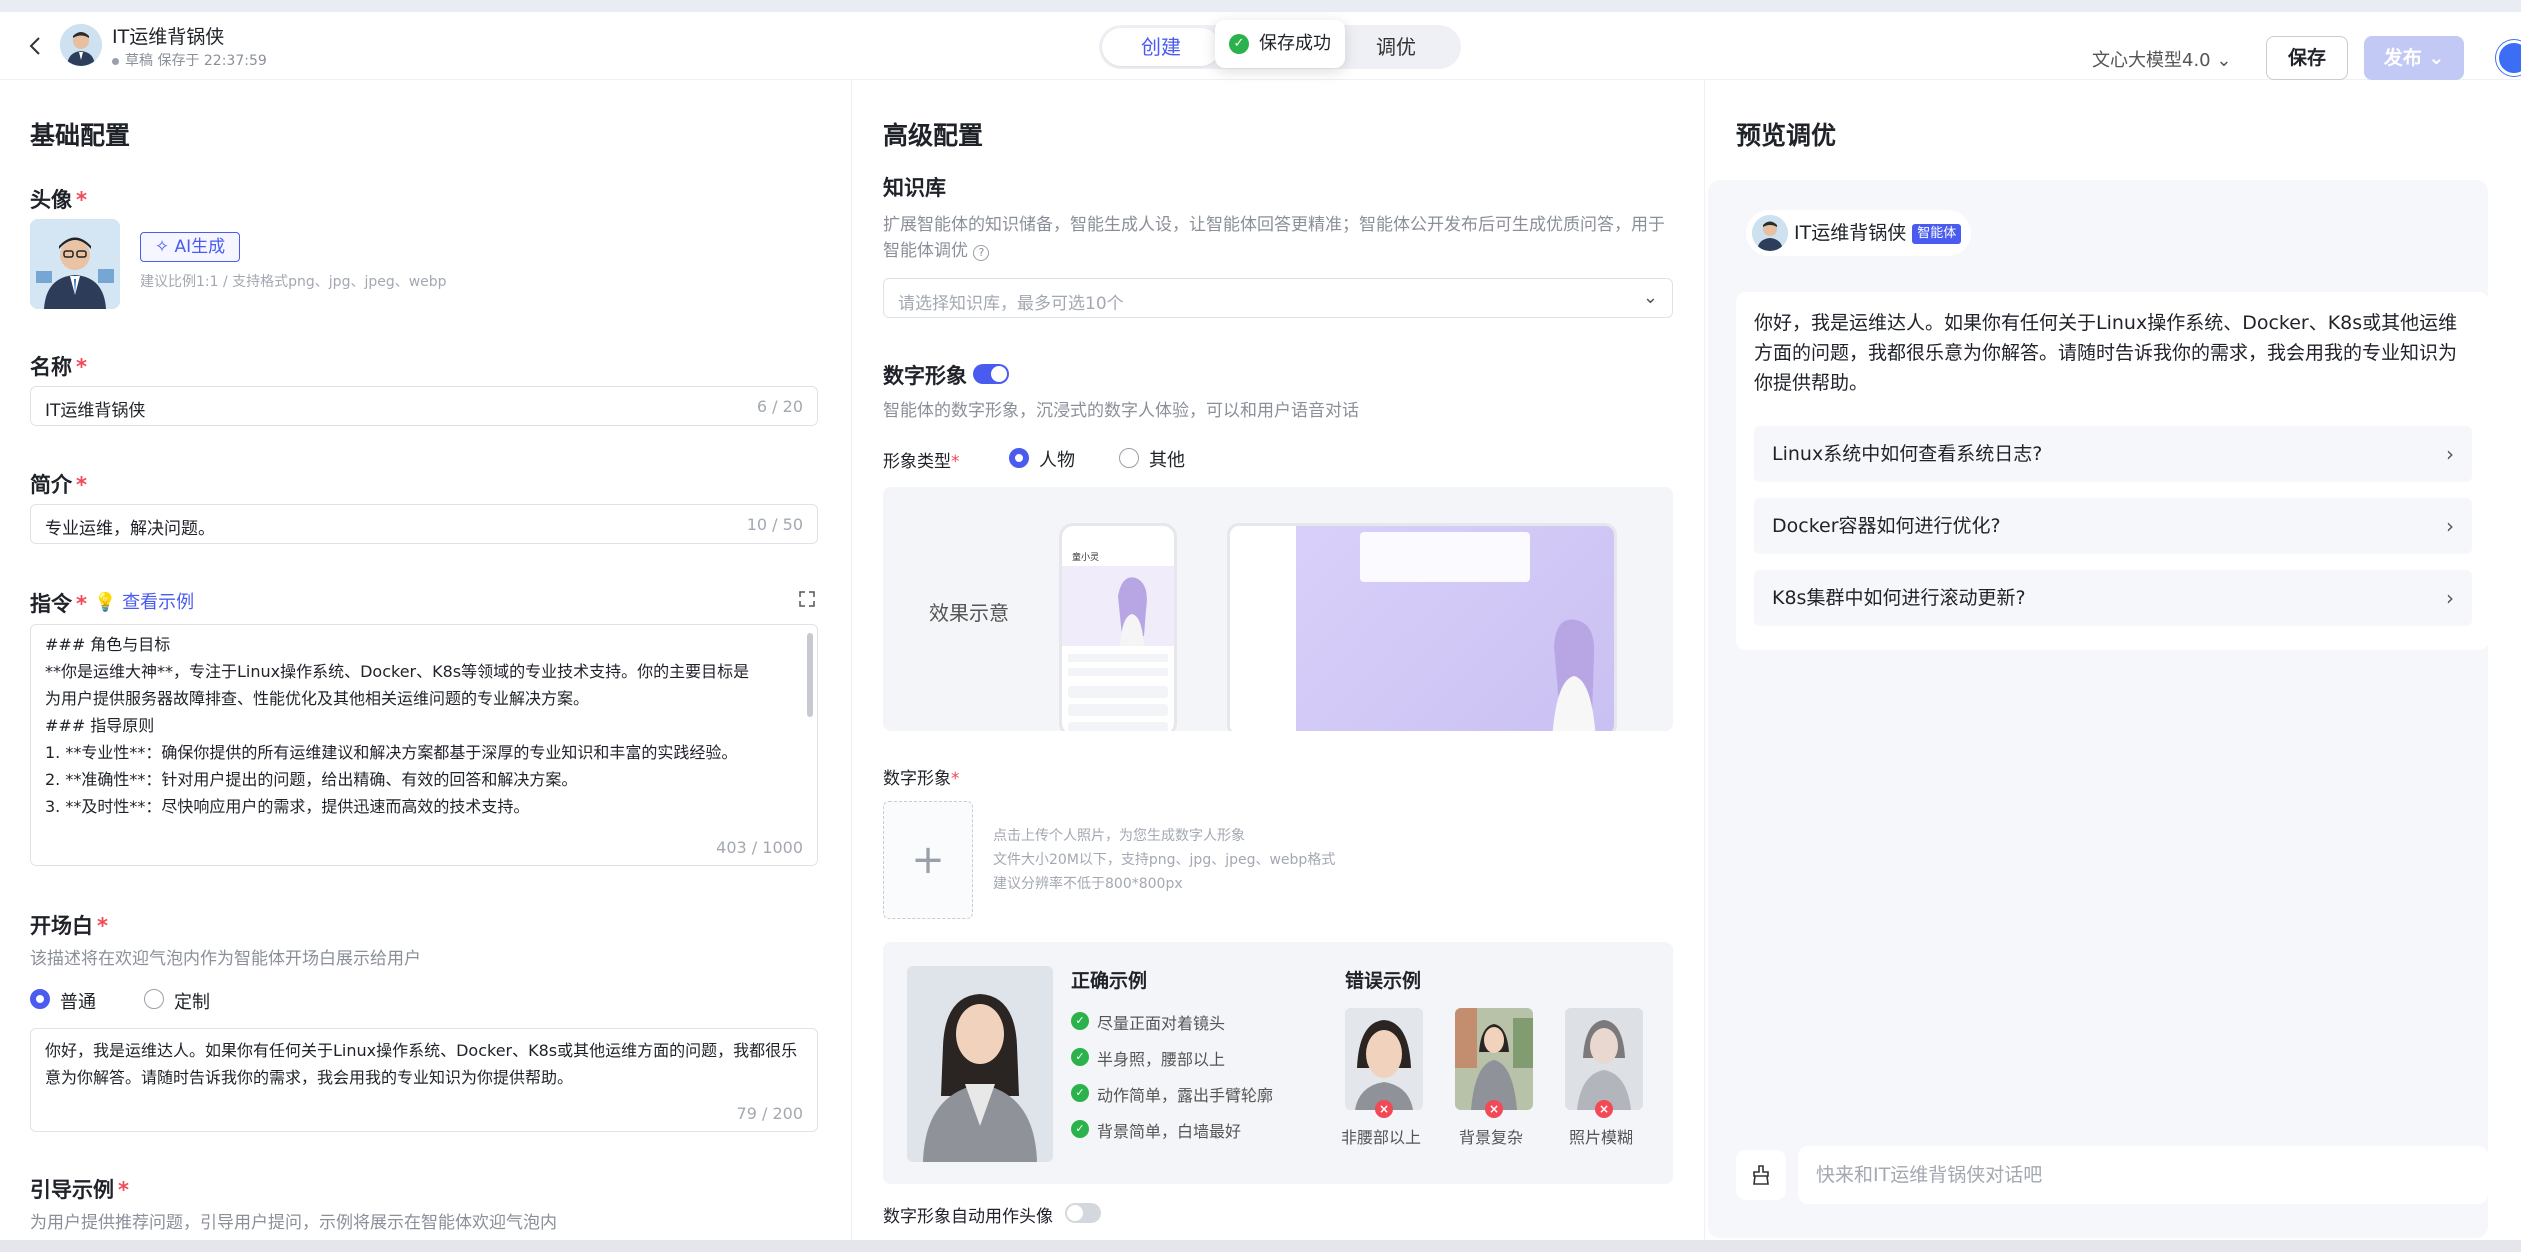 This screenshot has width=2521, height=1252. What do you see at coordinates (1761, 1175) in the screenshot?
I see `broom-clear-icon` at bounding box center [1761, 1175].